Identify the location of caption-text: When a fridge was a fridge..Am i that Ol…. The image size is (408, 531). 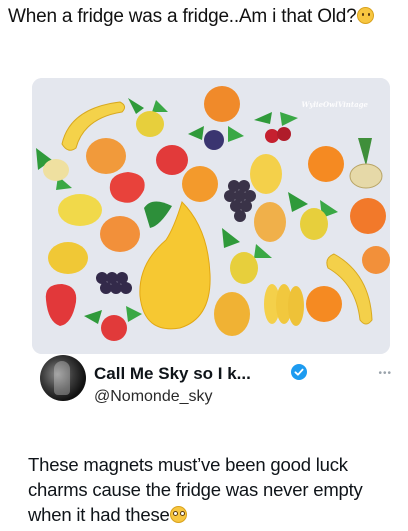
(182, 16).